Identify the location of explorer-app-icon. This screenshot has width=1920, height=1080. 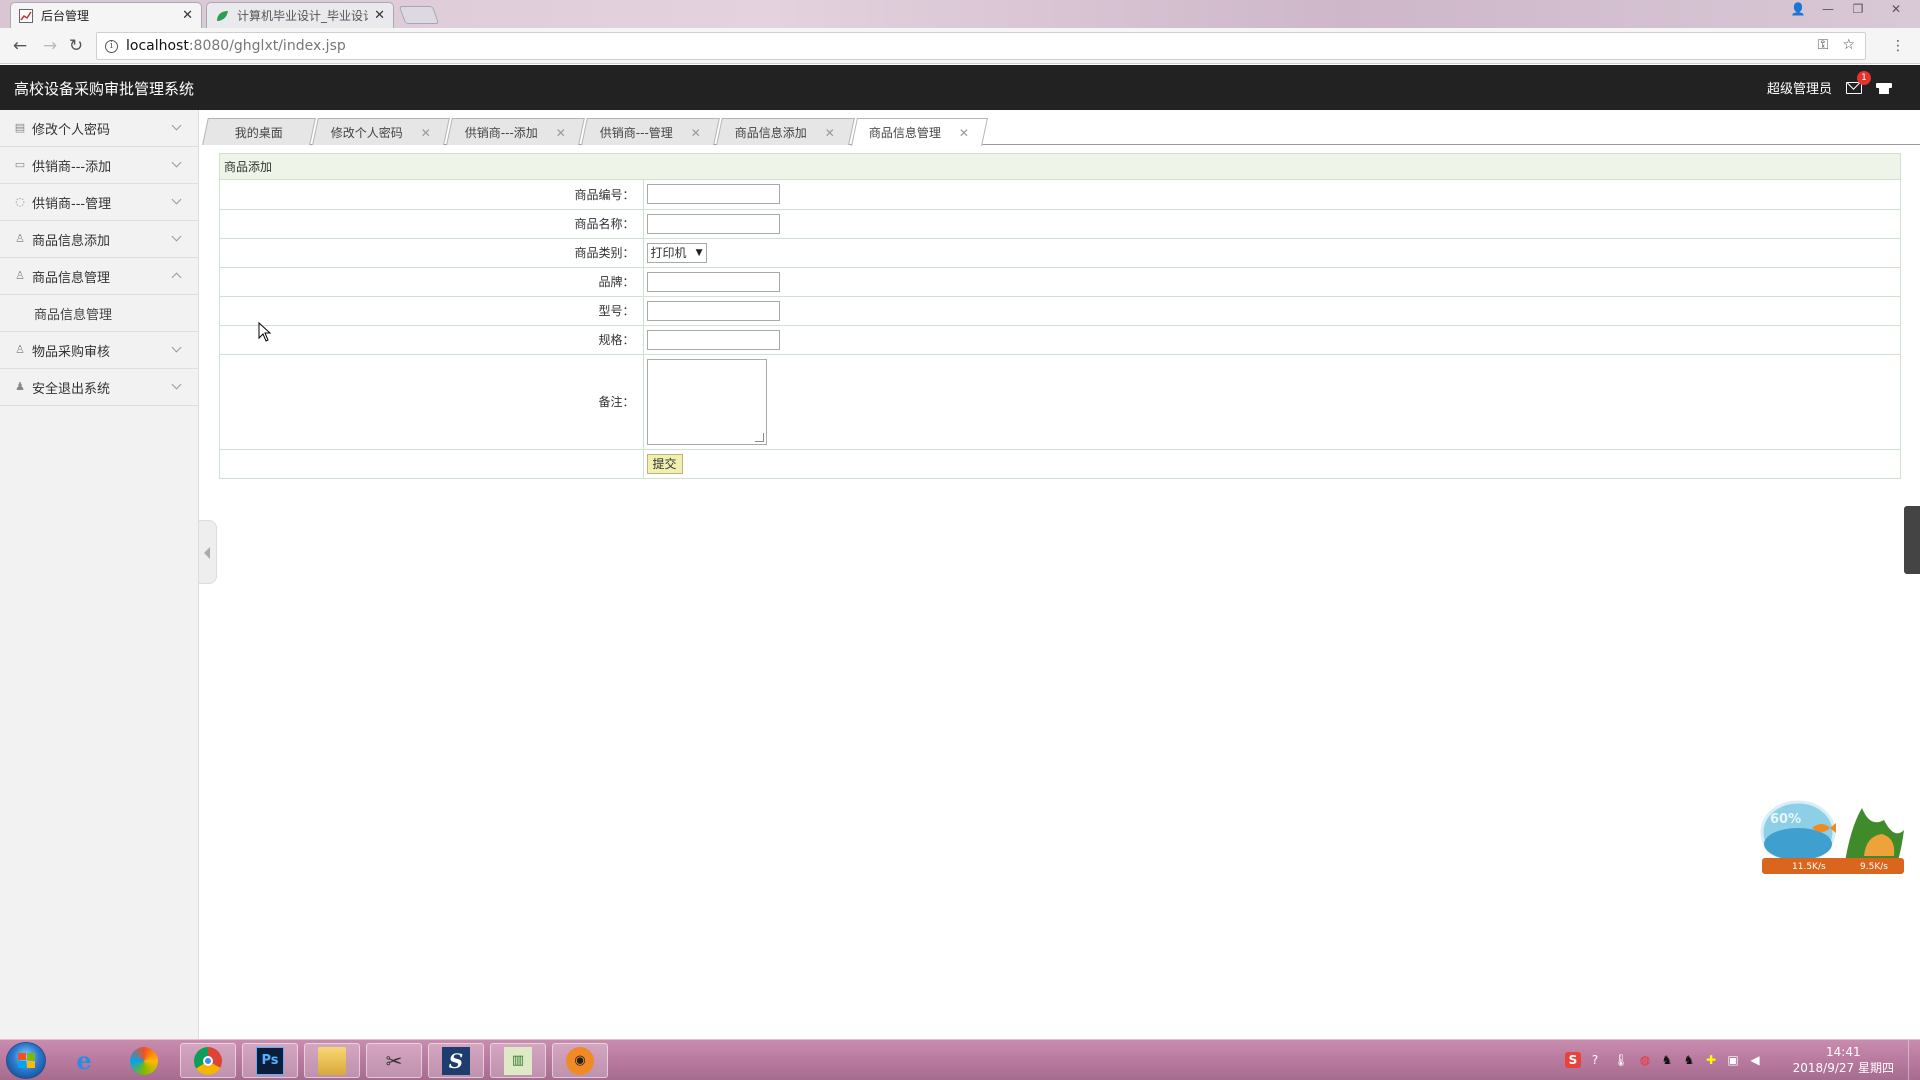
(332, 1060).